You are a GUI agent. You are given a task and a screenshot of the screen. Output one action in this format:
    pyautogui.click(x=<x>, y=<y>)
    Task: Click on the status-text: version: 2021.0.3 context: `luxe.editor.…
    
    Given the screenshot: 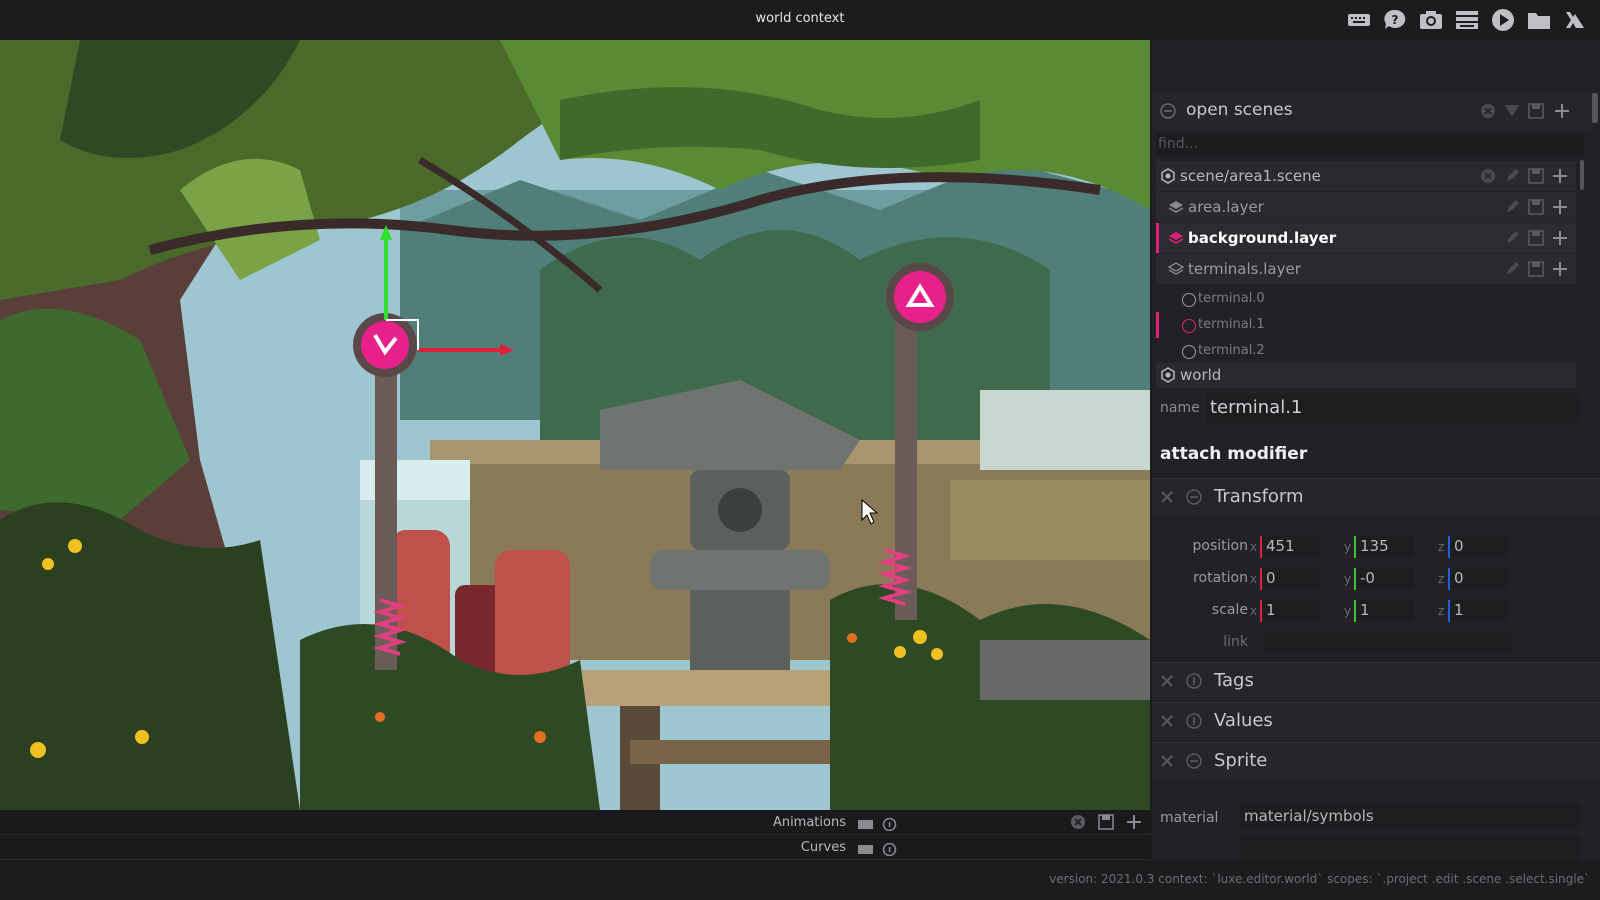 What is the action you would take?
    pyautogui.click(x=1319, y=879)
    